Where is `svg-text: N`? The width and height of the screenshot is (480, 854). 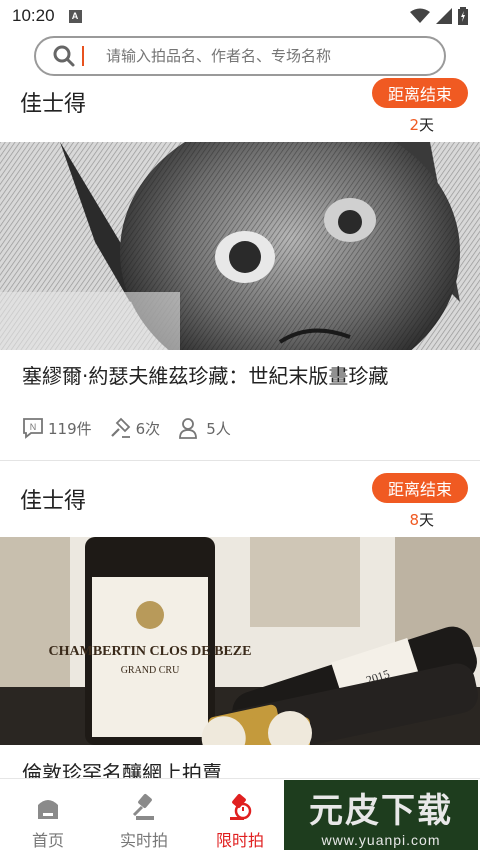
svg-text: N is located at coordinates (33, 427).